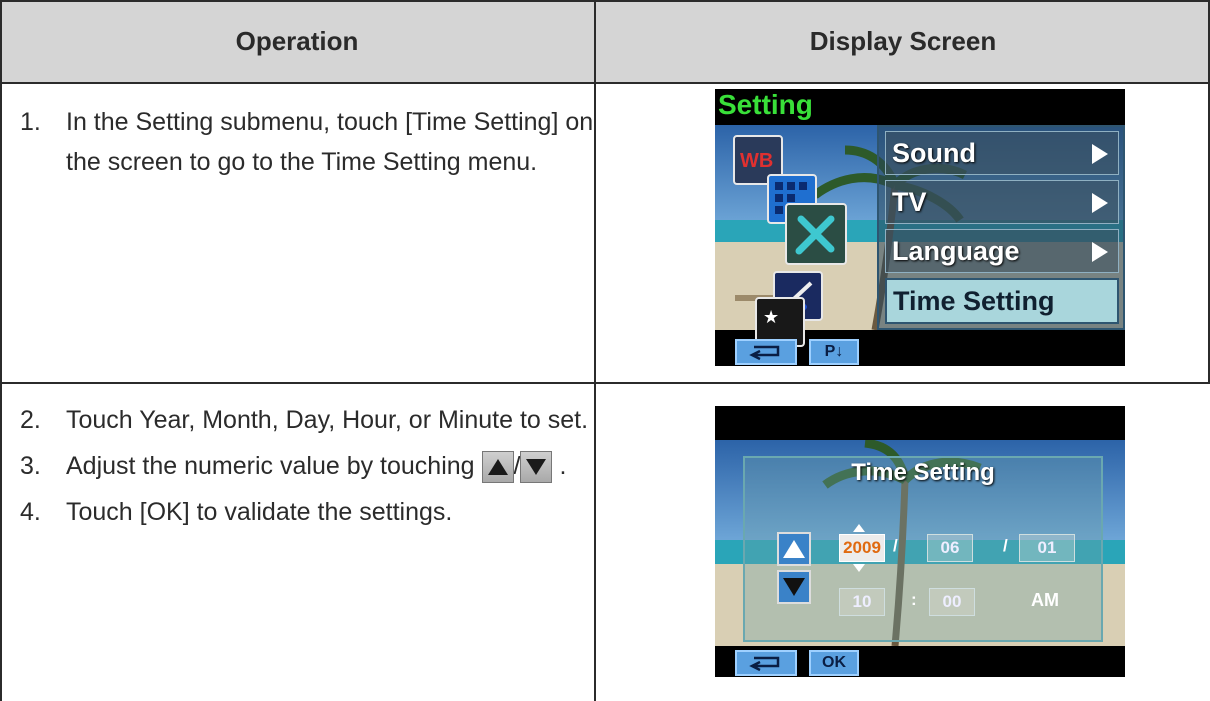 The height and width of the screenshot is (701, 1210). I want to click on table-border-middle, so click(595, 350).